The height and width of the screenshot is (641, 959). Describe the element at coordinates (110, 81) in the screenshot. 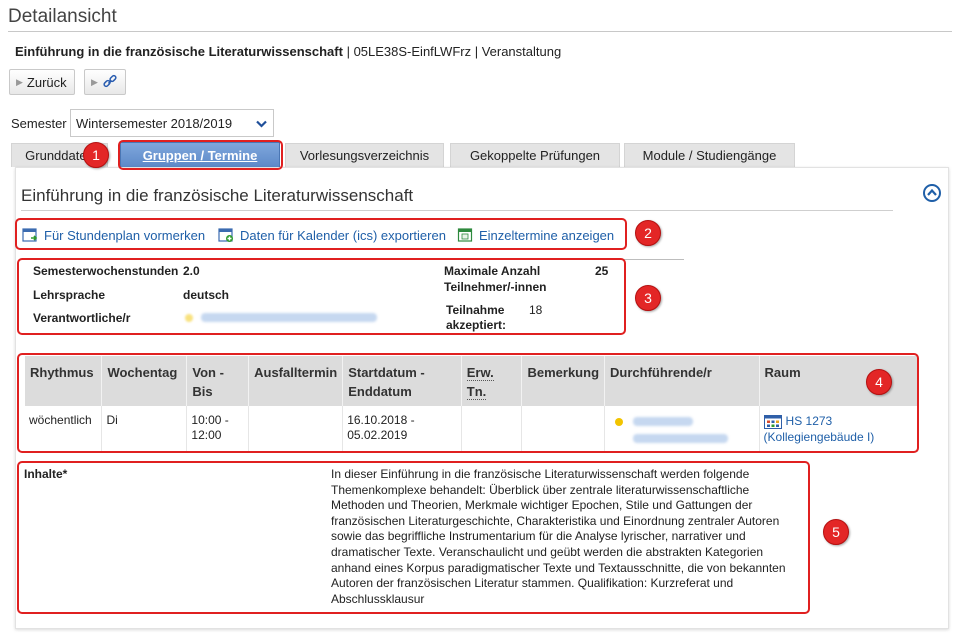

I see `link-icon` at that location.